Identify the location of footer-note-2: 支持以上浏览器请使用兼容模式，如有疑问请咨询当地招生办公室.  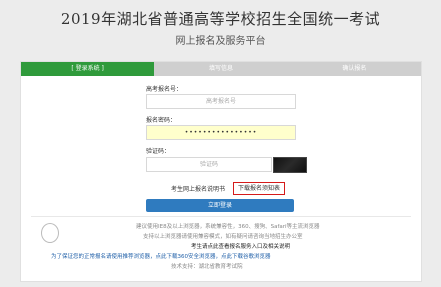
(223, 237).